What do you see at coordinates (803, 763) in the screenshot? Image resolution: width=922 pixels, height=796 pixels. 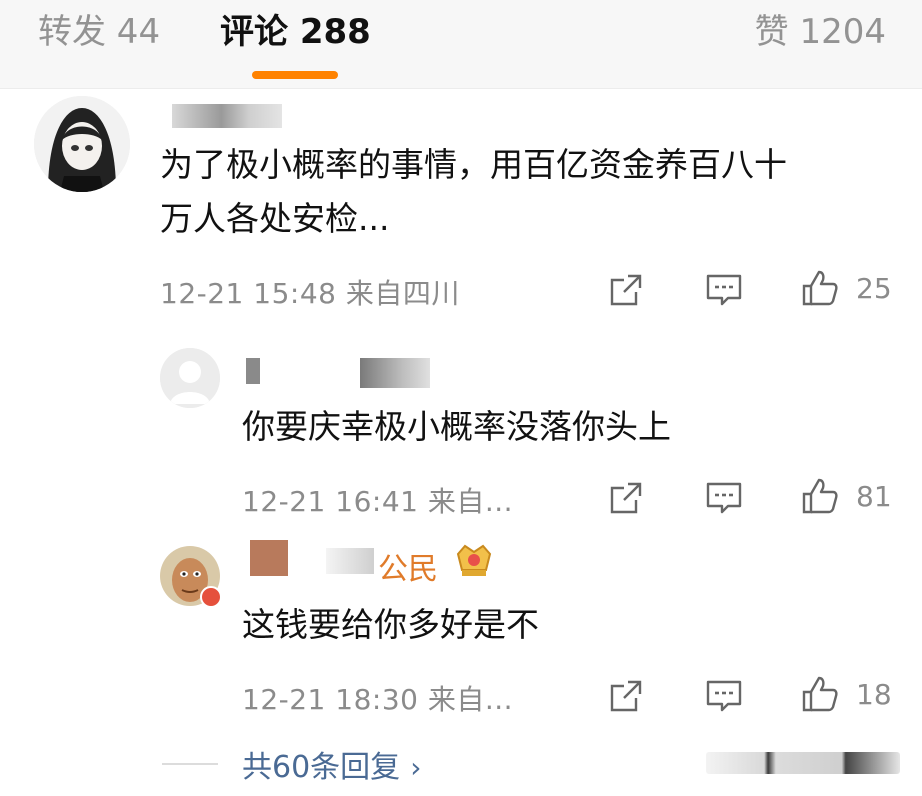 I see `blurred-overlay` at bounding box center [803, 763].